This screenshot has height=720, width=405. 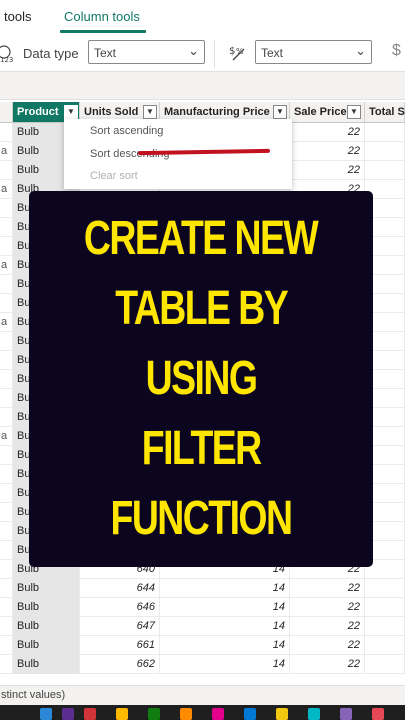 I want to click on currency-icon: $, so click(x=396, y=51).